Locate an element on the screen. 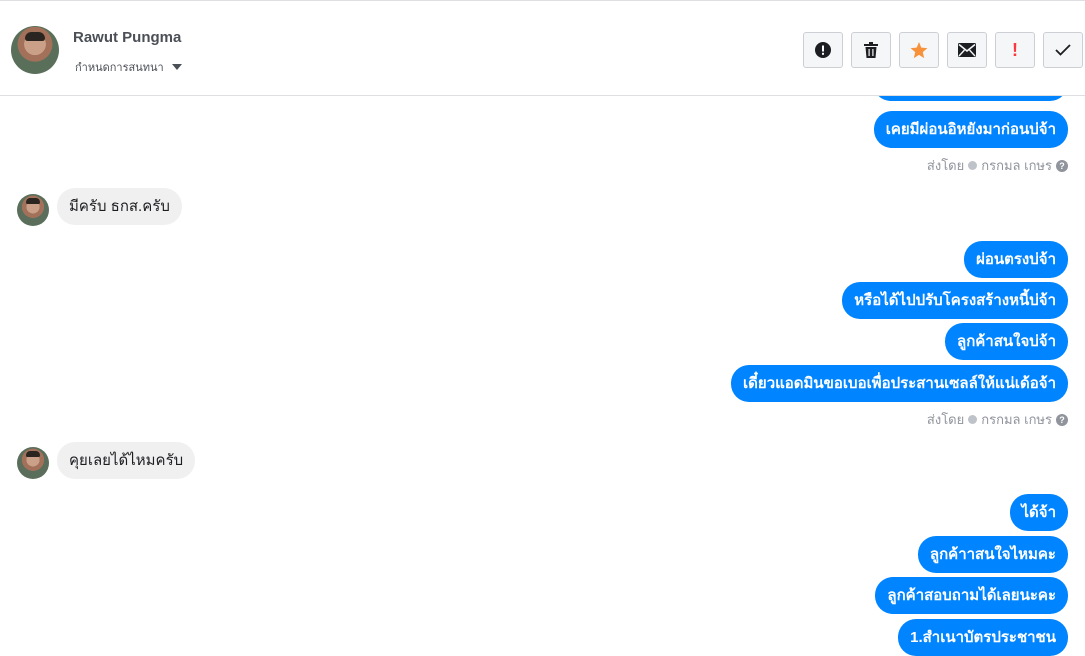  alert-circle-icon is located at coordinates (823, 50).